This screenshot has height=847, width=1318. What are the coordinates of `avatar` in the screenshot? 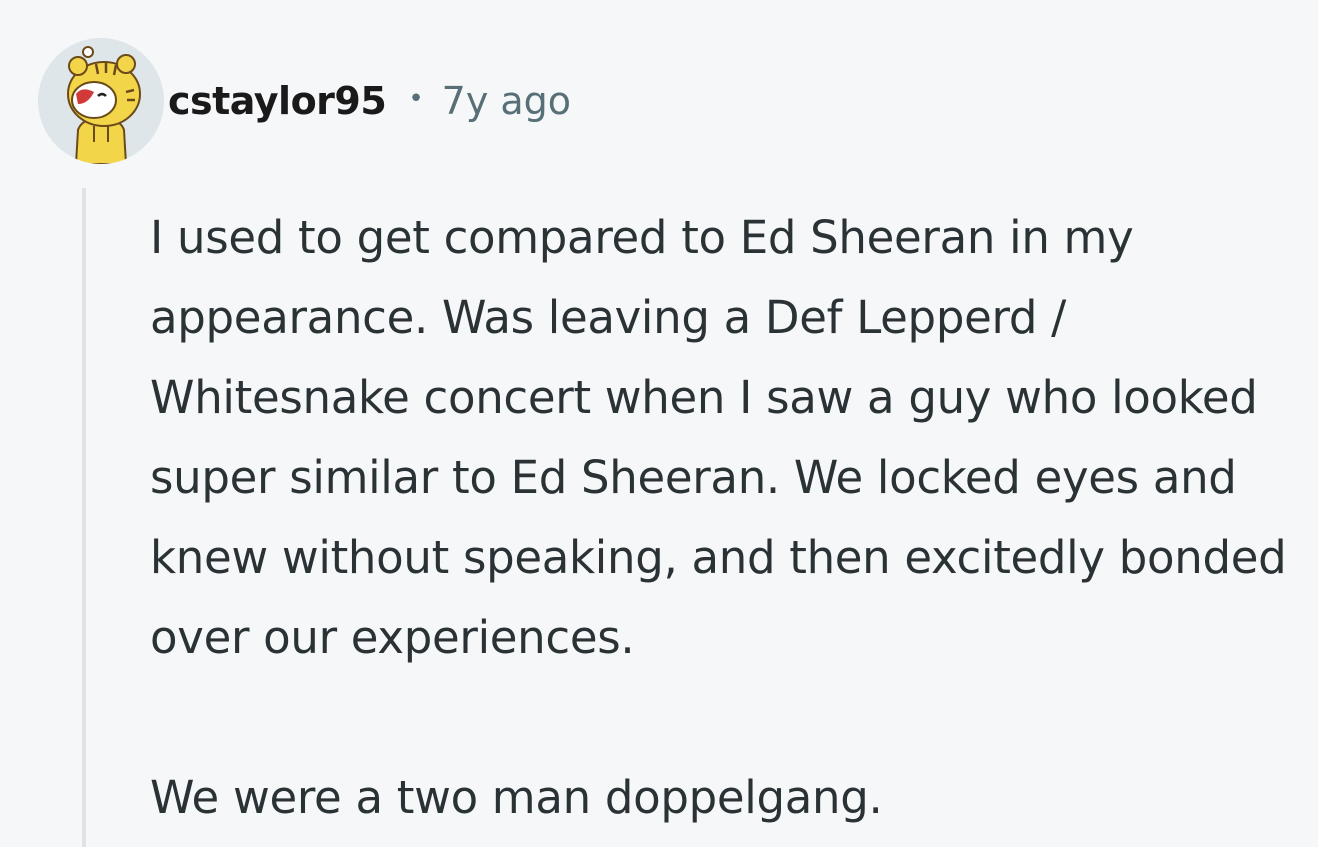 It's located at (101, 101).